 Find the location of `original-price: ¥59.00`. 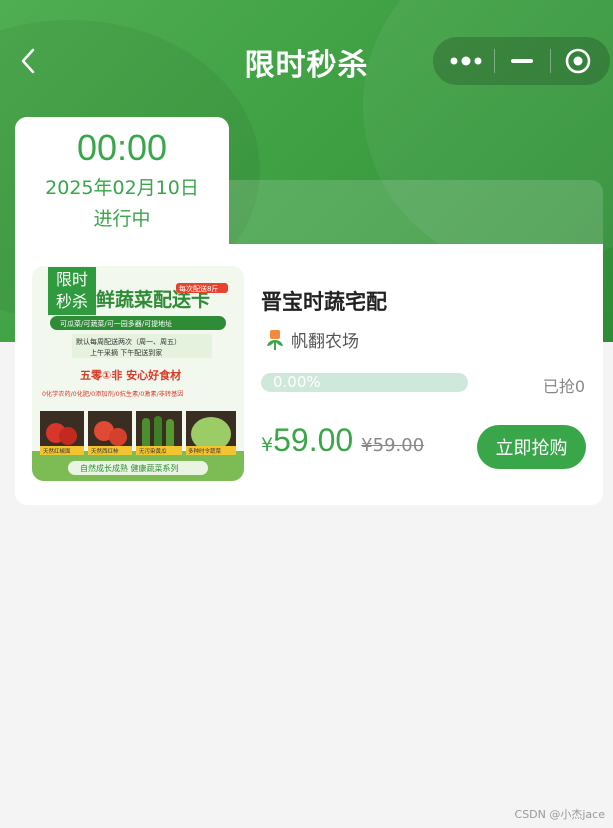

original-price: ¥59.00 is located at coordinates (393, 445).